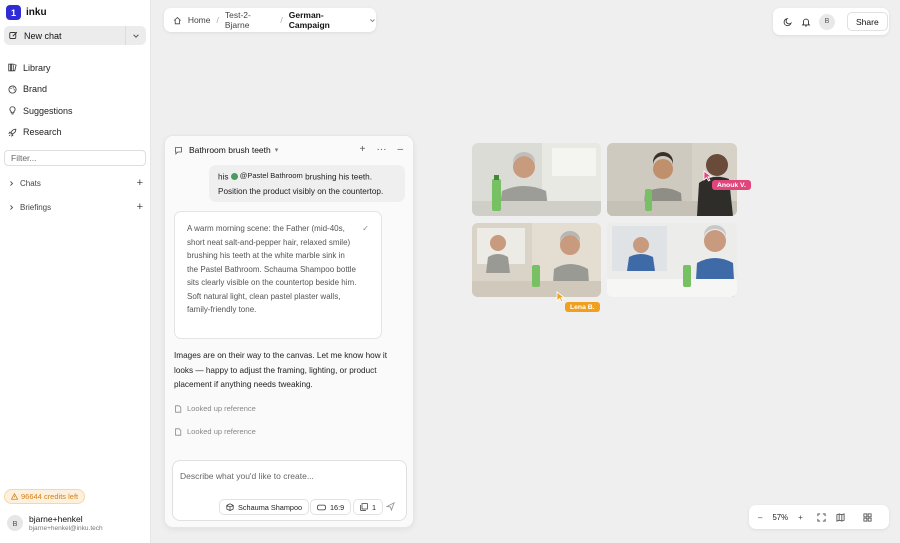 The image size is (900, 543). What do you see at coordinates (326, 20) in the screenshot?
I see `breadcrumb-current: German-Campaign` at bounding box center [326, 20].